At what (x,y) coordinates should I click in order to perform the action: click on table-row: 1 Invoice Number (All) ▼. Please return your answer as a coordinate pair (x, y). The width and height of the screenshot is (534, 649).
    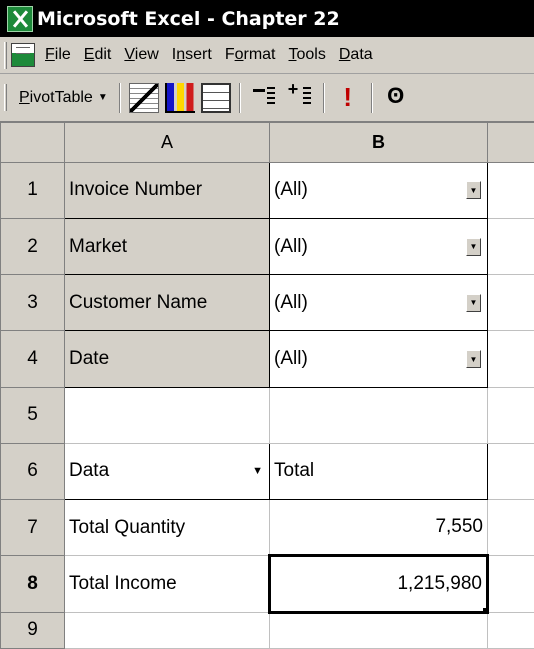
    Looking at the image, I should click on (267, 190).